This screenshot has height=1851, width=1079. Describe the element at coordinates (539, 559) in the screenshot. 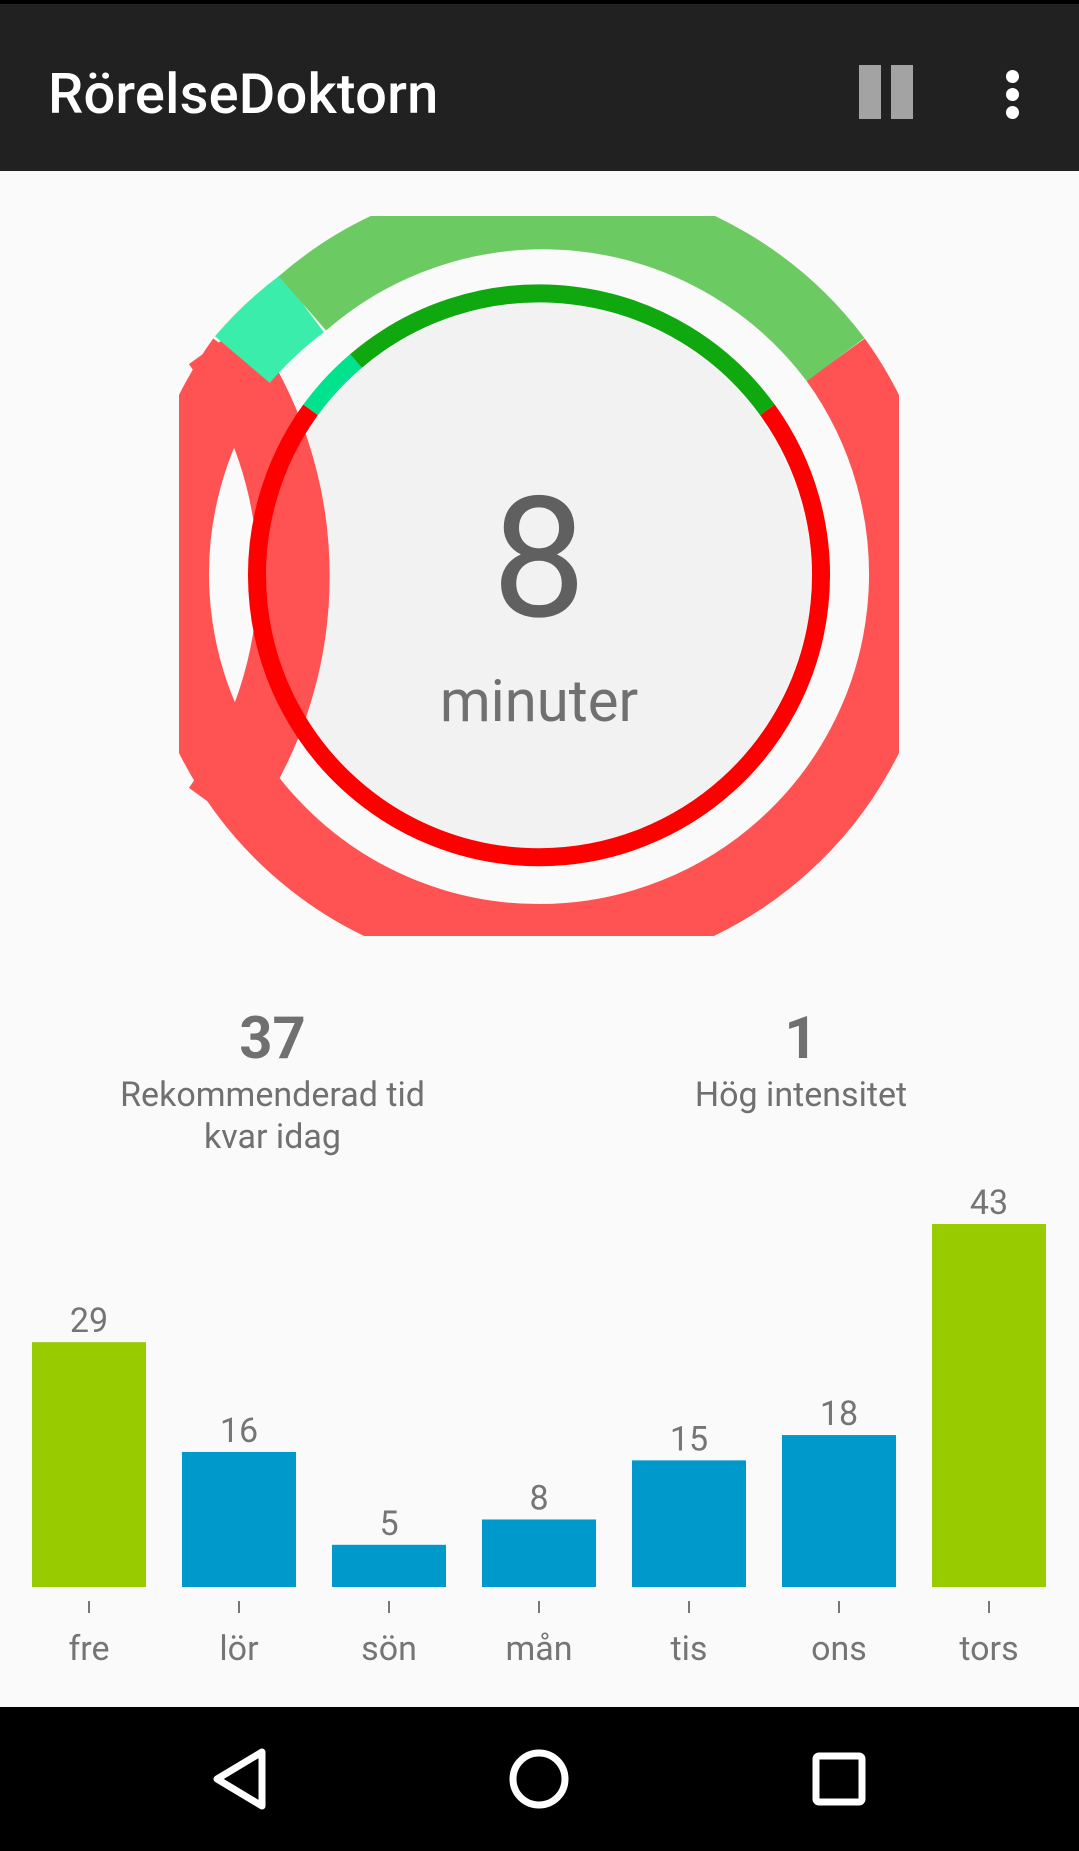

I see `minutes-value: 8` at that location.